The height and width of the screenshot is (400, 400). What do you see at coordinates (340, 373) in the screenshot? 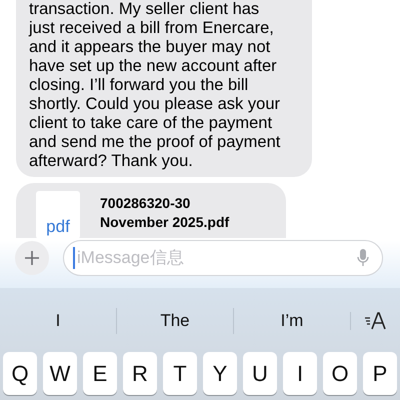
I see `key: O` at bounding box center [340, 373].